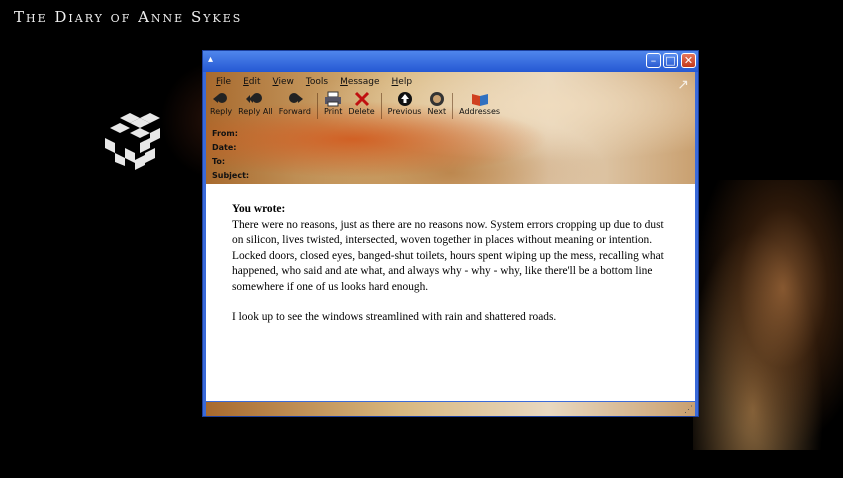 This screenshot has height=478, width=843. I want to click on reply-icon, so click(221, 99).